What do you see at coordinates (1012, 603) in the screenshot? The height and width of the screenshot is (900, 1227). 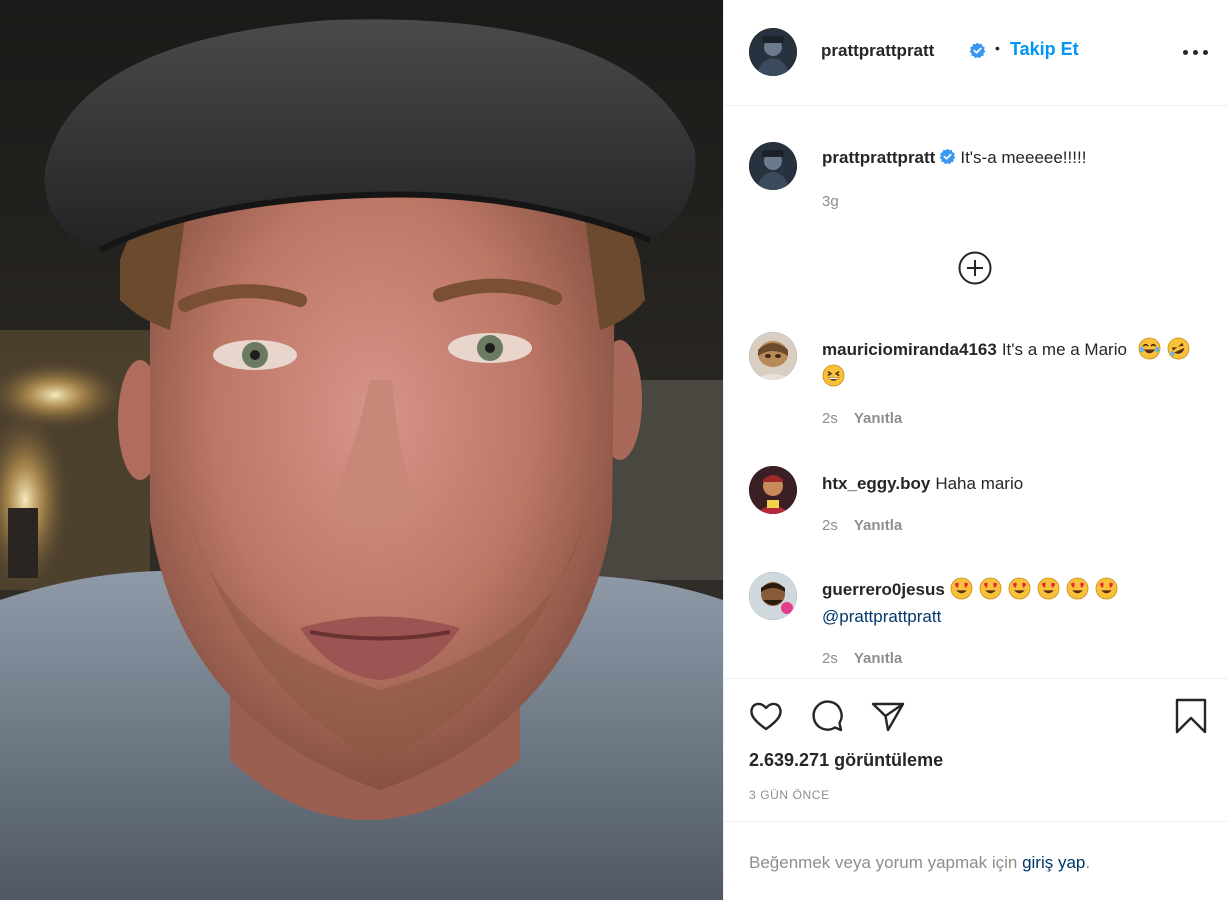 I see `comment-body: guerrero0jesus @prattprattpratt` at bounding box center [1012, 603].